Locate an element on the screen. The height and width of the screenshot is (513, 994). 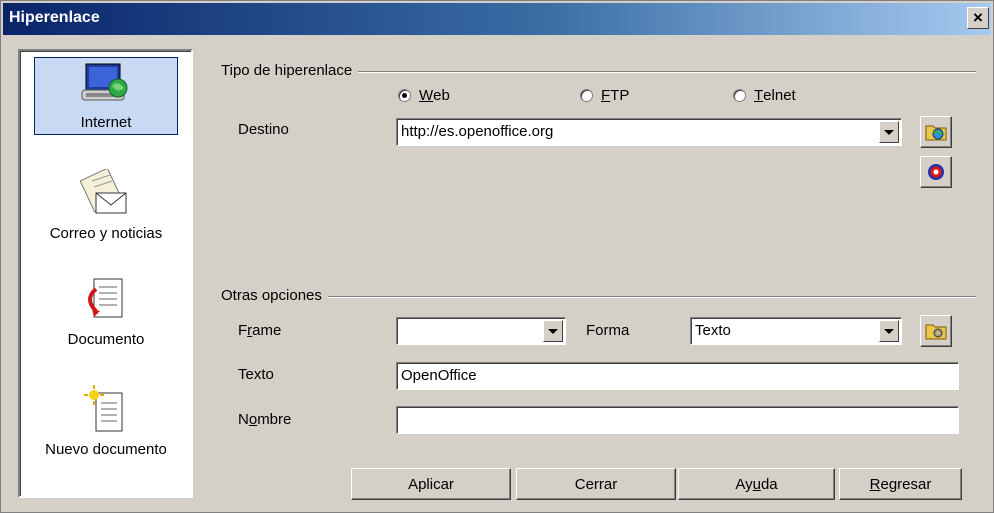
internet-icon is located at coordinates (104, 82).